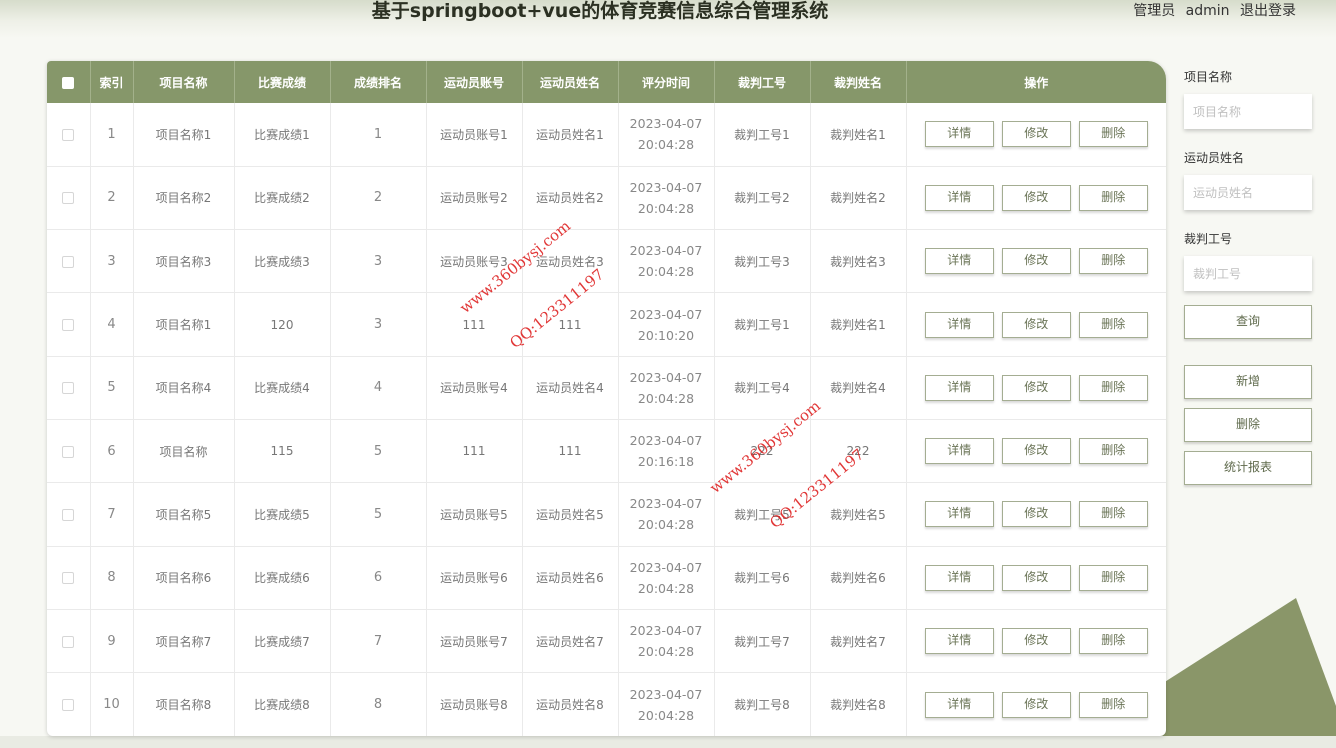 The image size is (1336, 748). I want to click on score-date: 2023-04-07, so click(666, 441).